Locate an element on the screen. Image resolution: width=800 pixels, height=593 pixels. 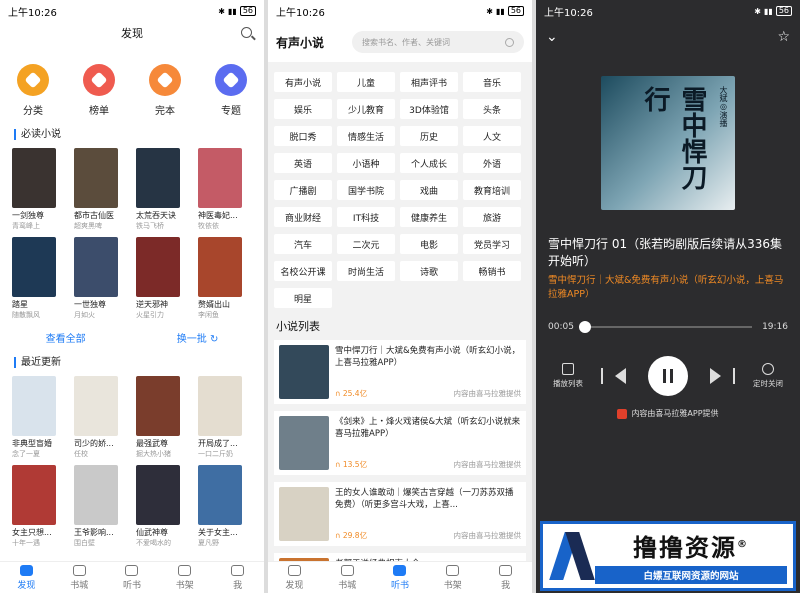
category-chip: 党员学习 is located at coordinates (492, 244).